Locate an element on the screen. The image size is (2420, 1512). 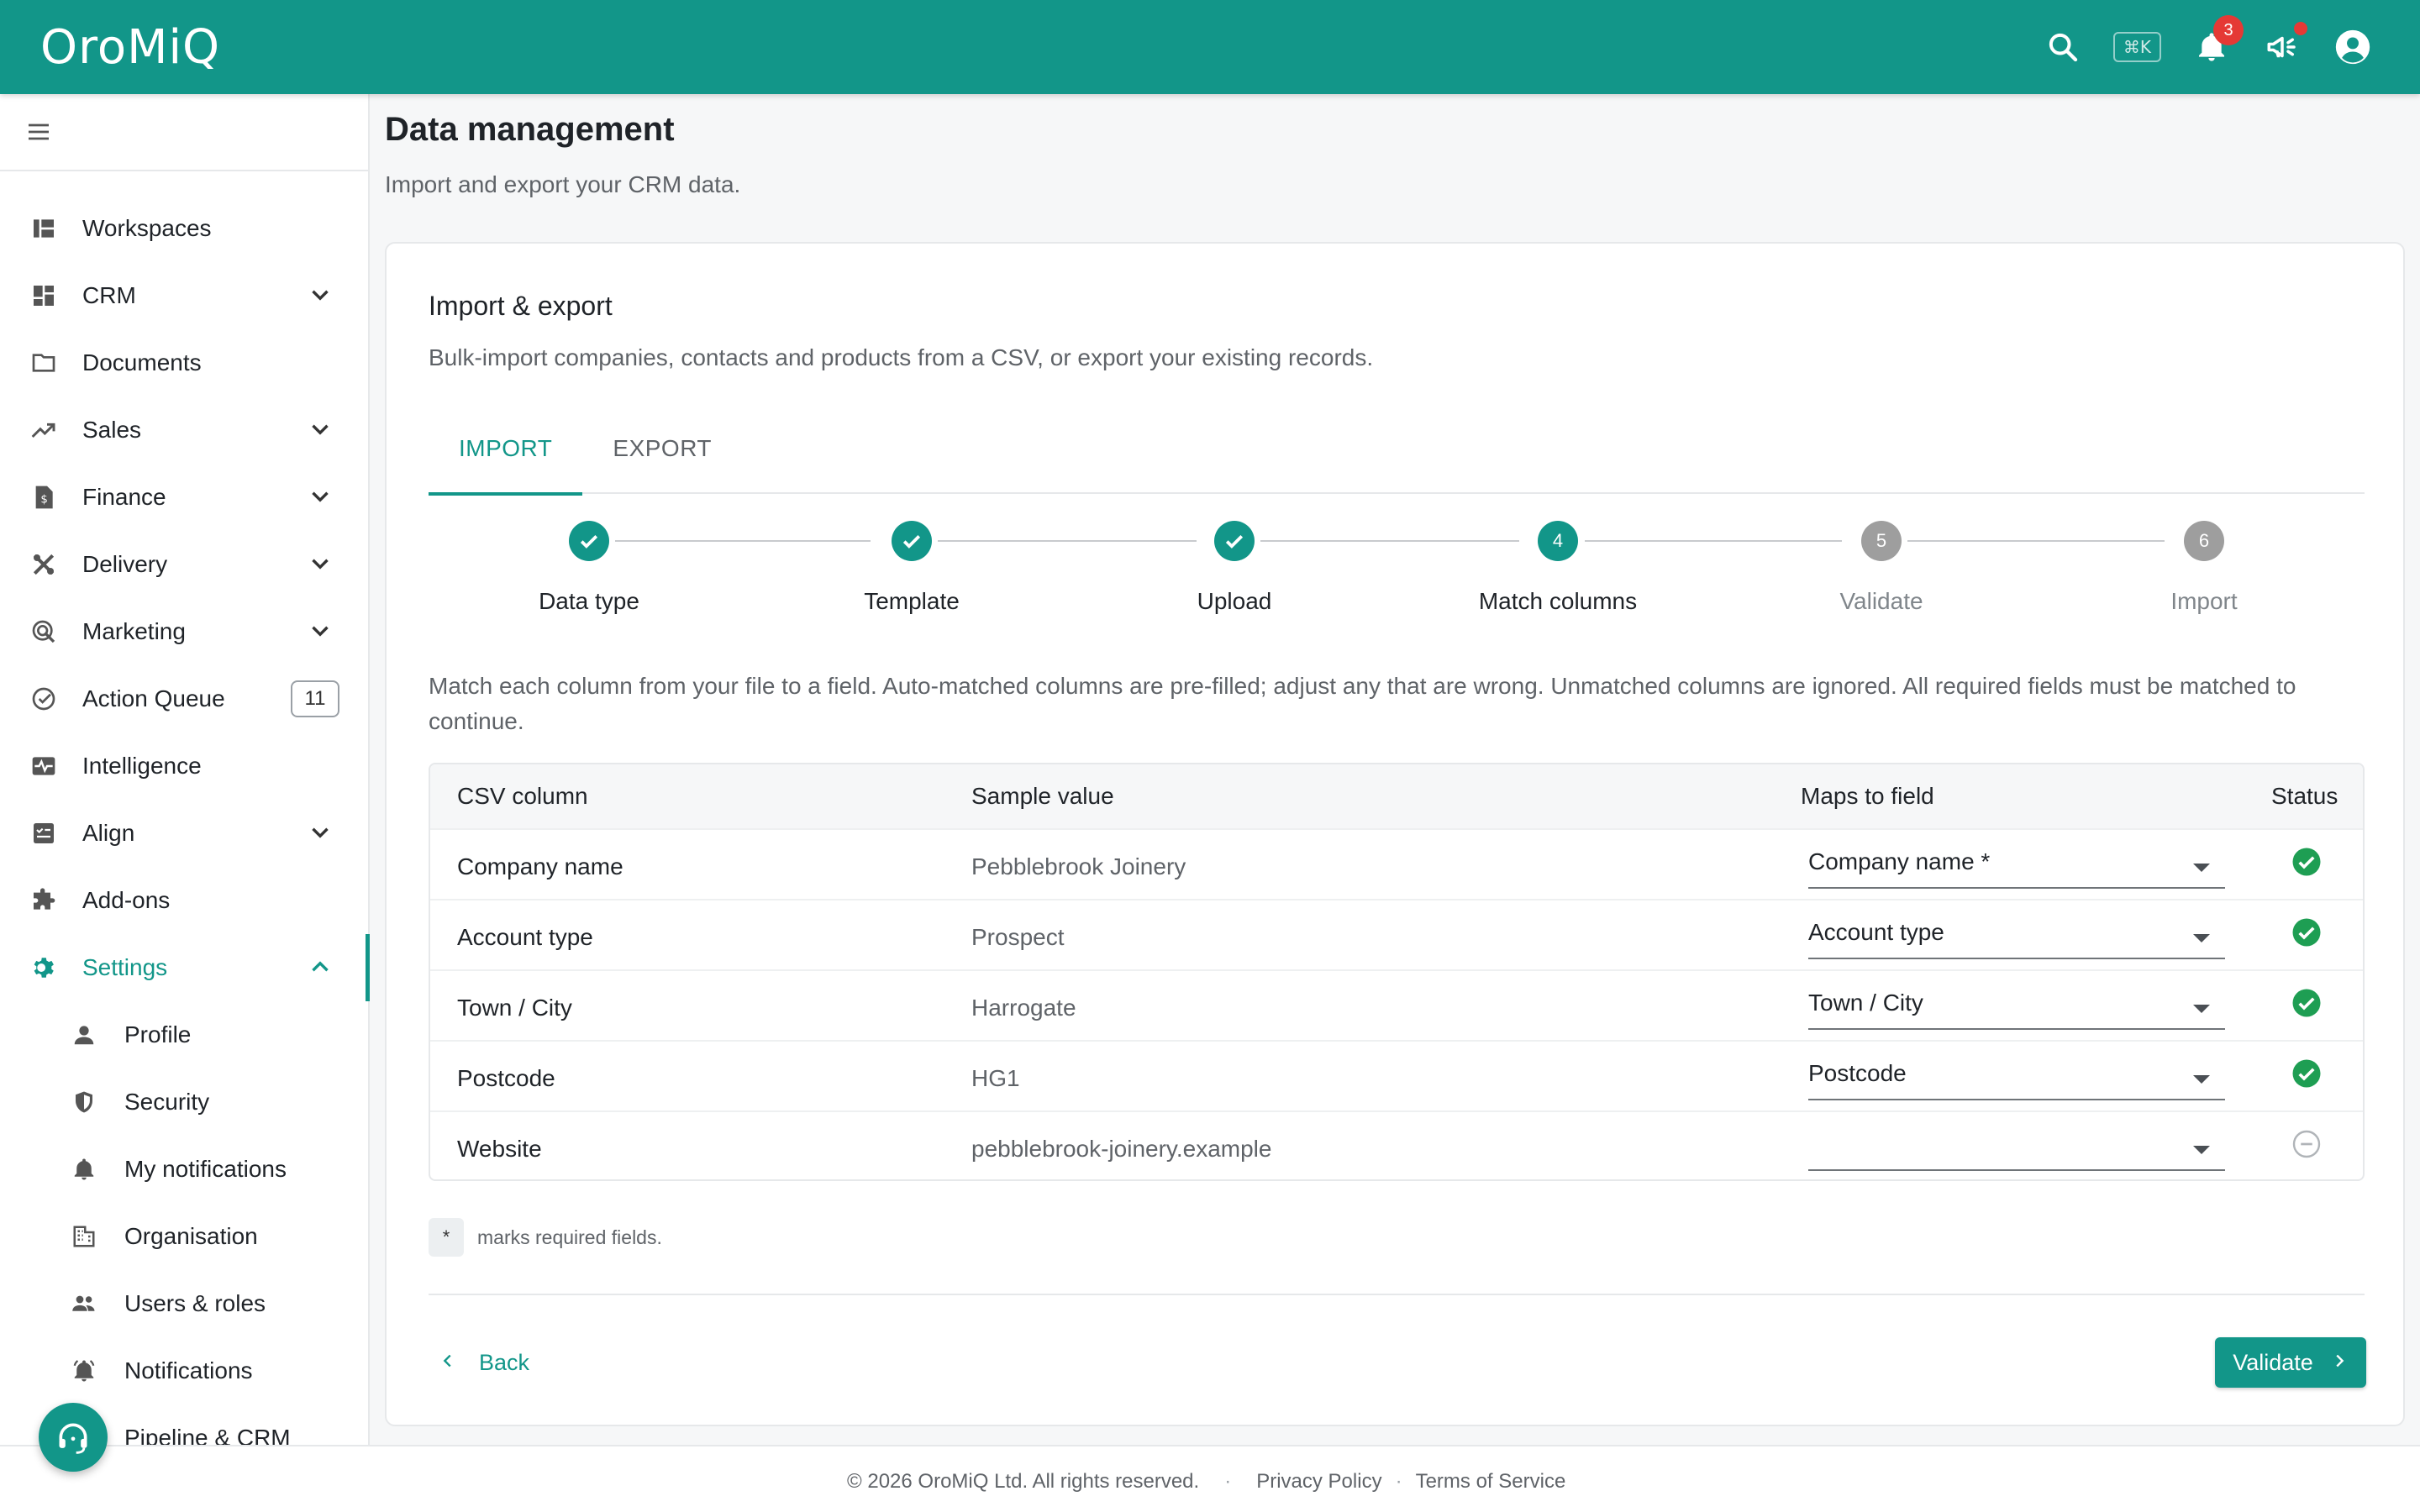
step-label: Validate is located at coordinates (1881, 601).